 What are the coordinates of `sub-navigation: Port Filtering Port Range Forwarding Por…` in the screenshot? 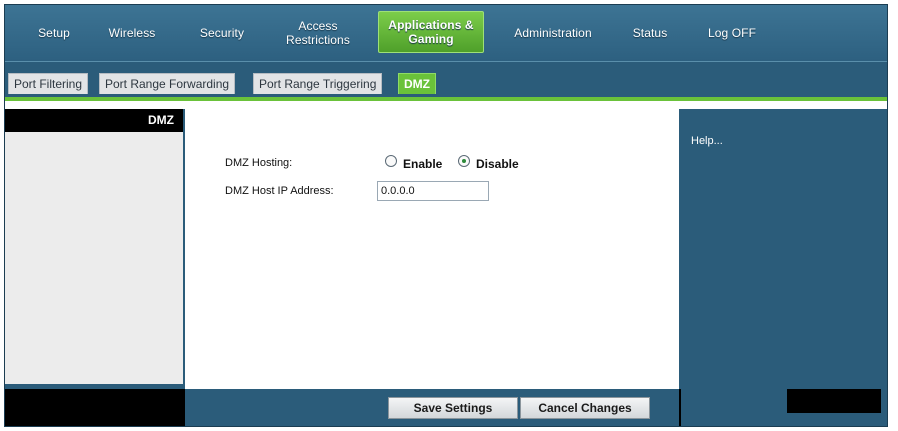 It's located at (446, 79).